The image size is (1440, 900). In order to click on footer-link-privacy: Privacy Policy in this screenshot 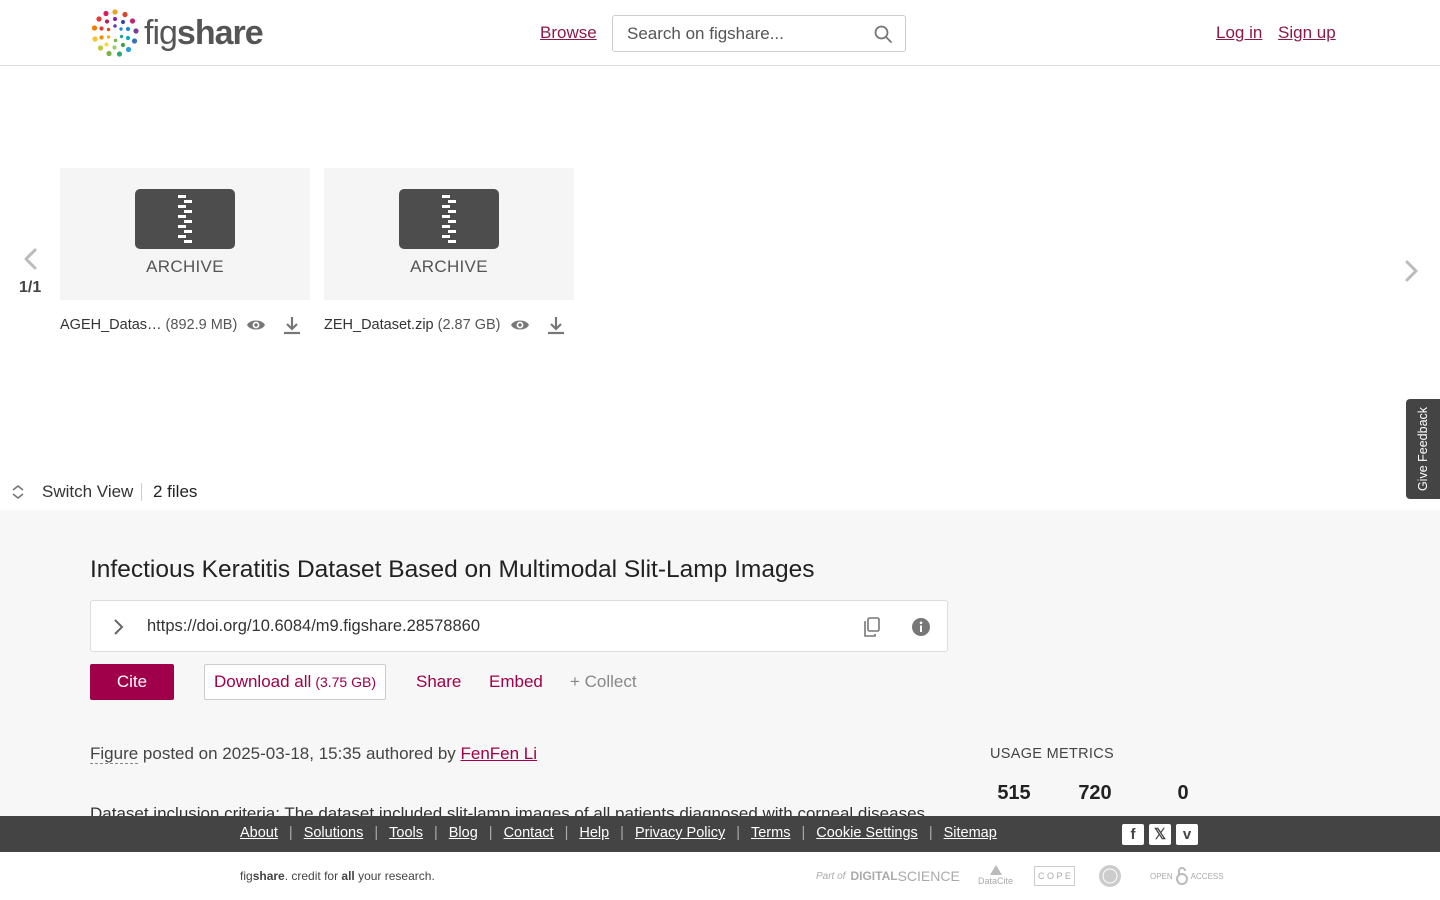, I will do `click(680, 833)`.